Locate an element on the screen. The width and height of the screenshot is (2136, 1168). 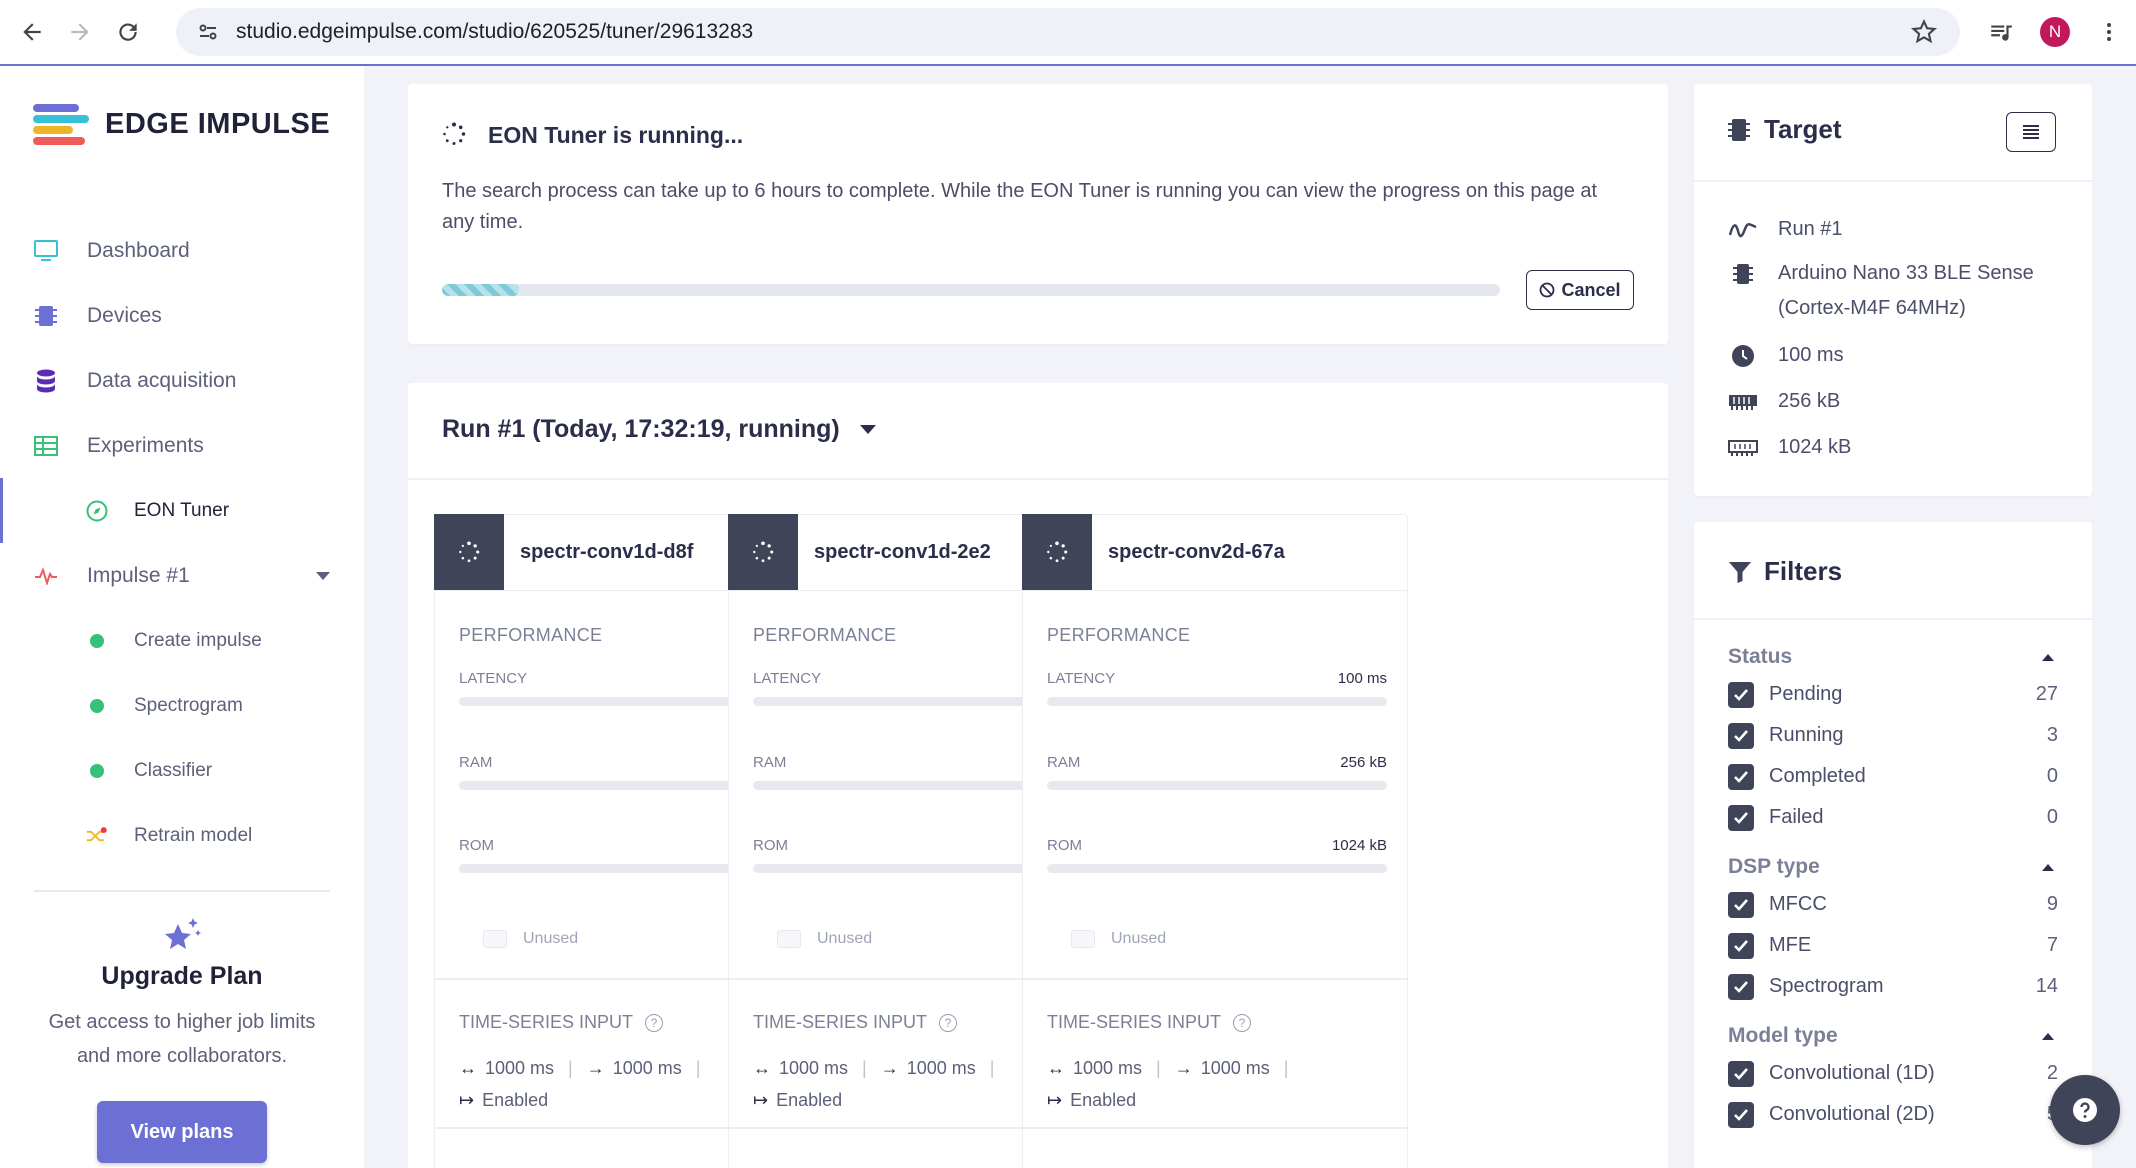
filter-option: Failed 0 is located at coordinates (1893, 817).